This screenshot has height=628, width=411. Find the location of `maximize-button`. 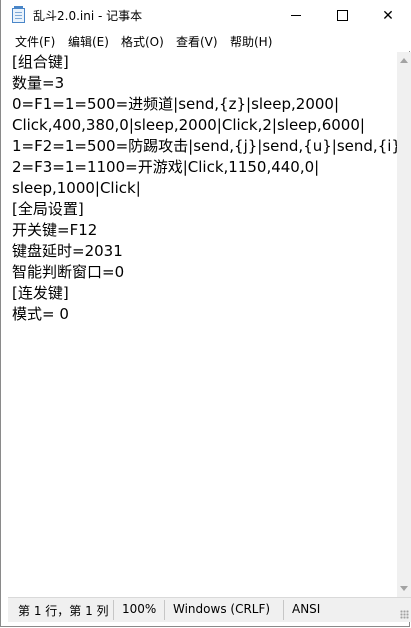

maximize-button is located at coordinates (342, 15).